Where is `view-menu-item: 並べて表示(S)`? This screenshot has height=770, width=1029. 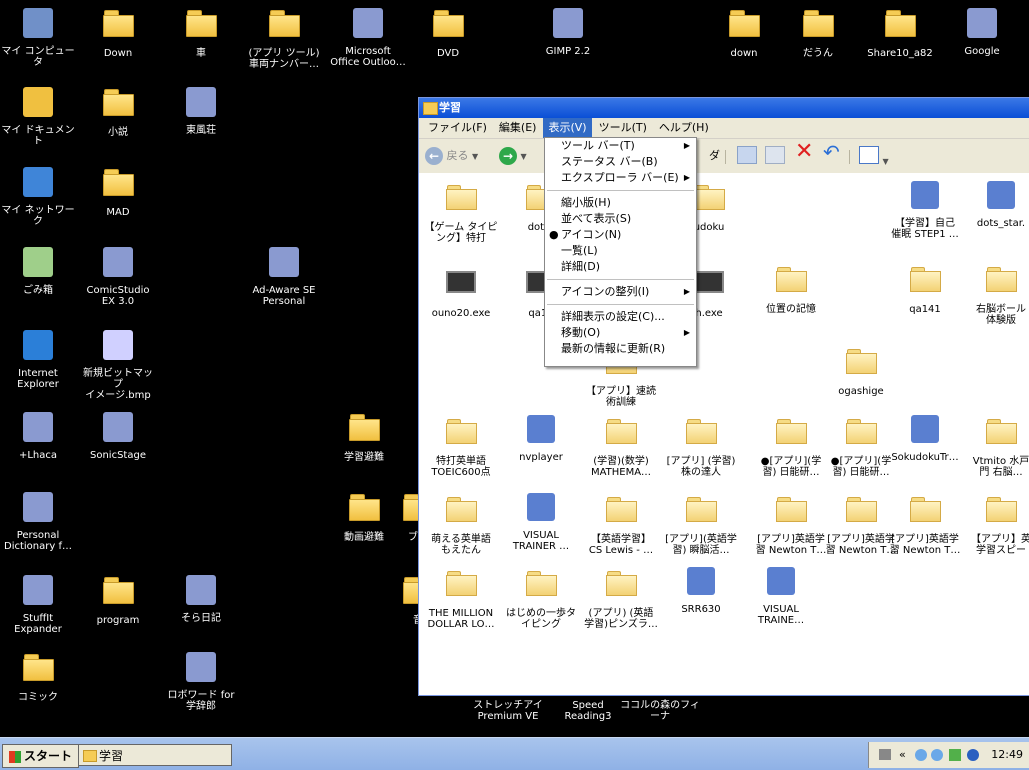
view-menu-item: 並べて表示(S) is located at coordinates (620, 219).